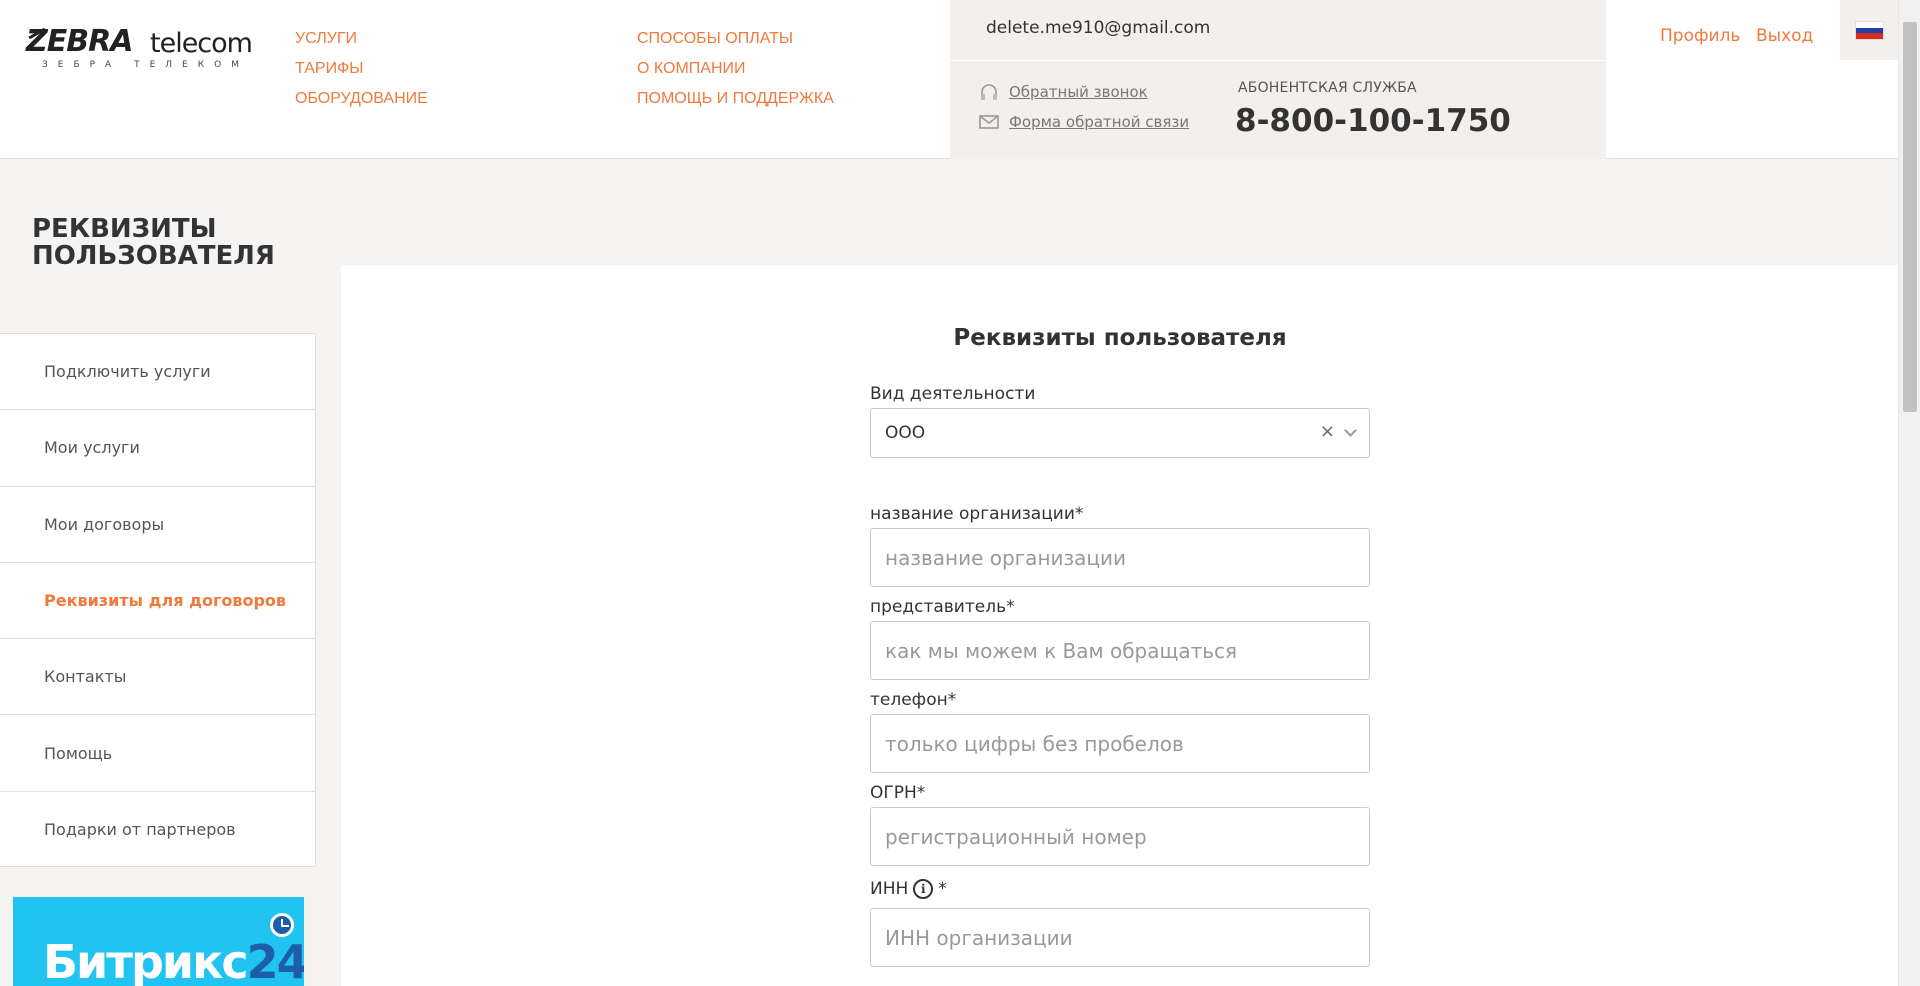 The height and width of the screenshot is (986, 1920). I want to click on activity-label: Вид деятельности, so click(953, 394).